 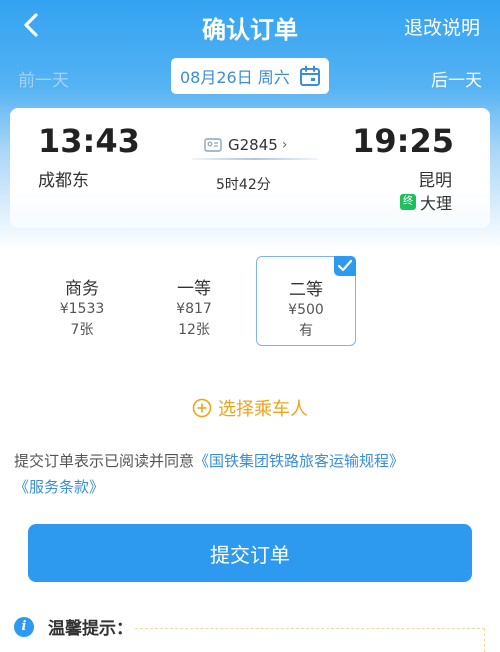 What do you see at coordinates (82, 289) in the screenshot?
I see `seat-name: 商务` at bounding box center [82, 289].